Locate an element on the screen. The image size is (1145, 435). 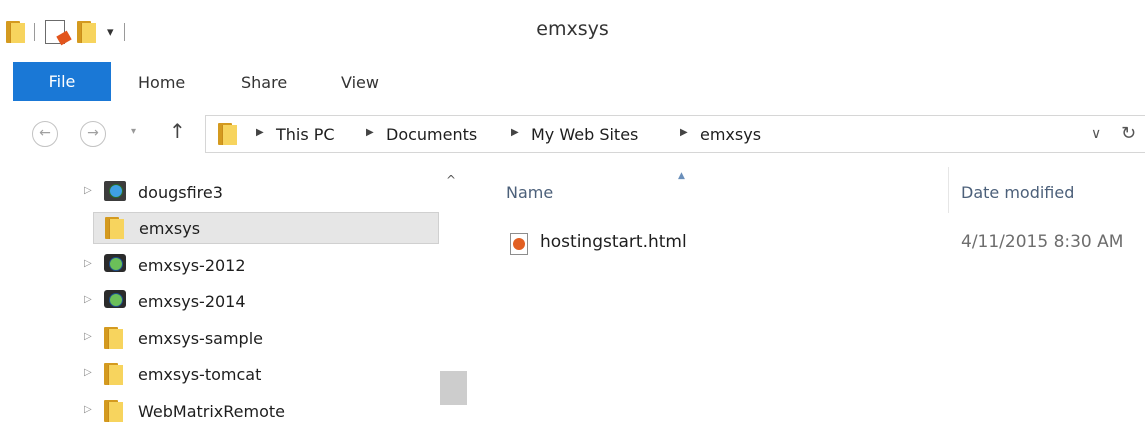
html-file-icon is located at coordinates (519, 244).